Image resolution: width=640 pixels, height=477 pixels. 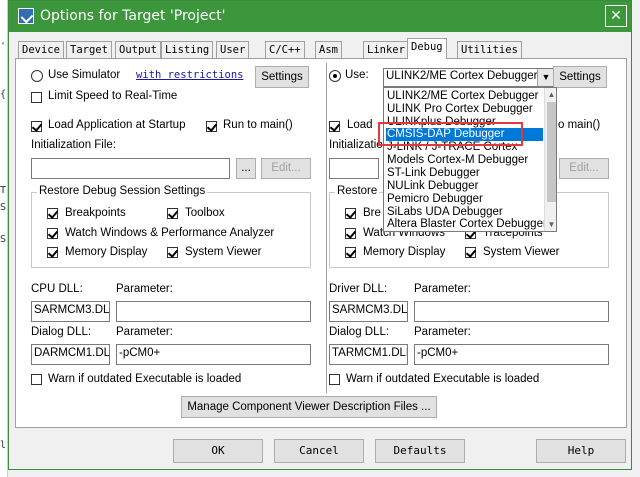 What do you see at coordinates (133, 16) in the screenshot?
I see `window-title: Options for Target 'Project'` at bounding box center [133, 16].